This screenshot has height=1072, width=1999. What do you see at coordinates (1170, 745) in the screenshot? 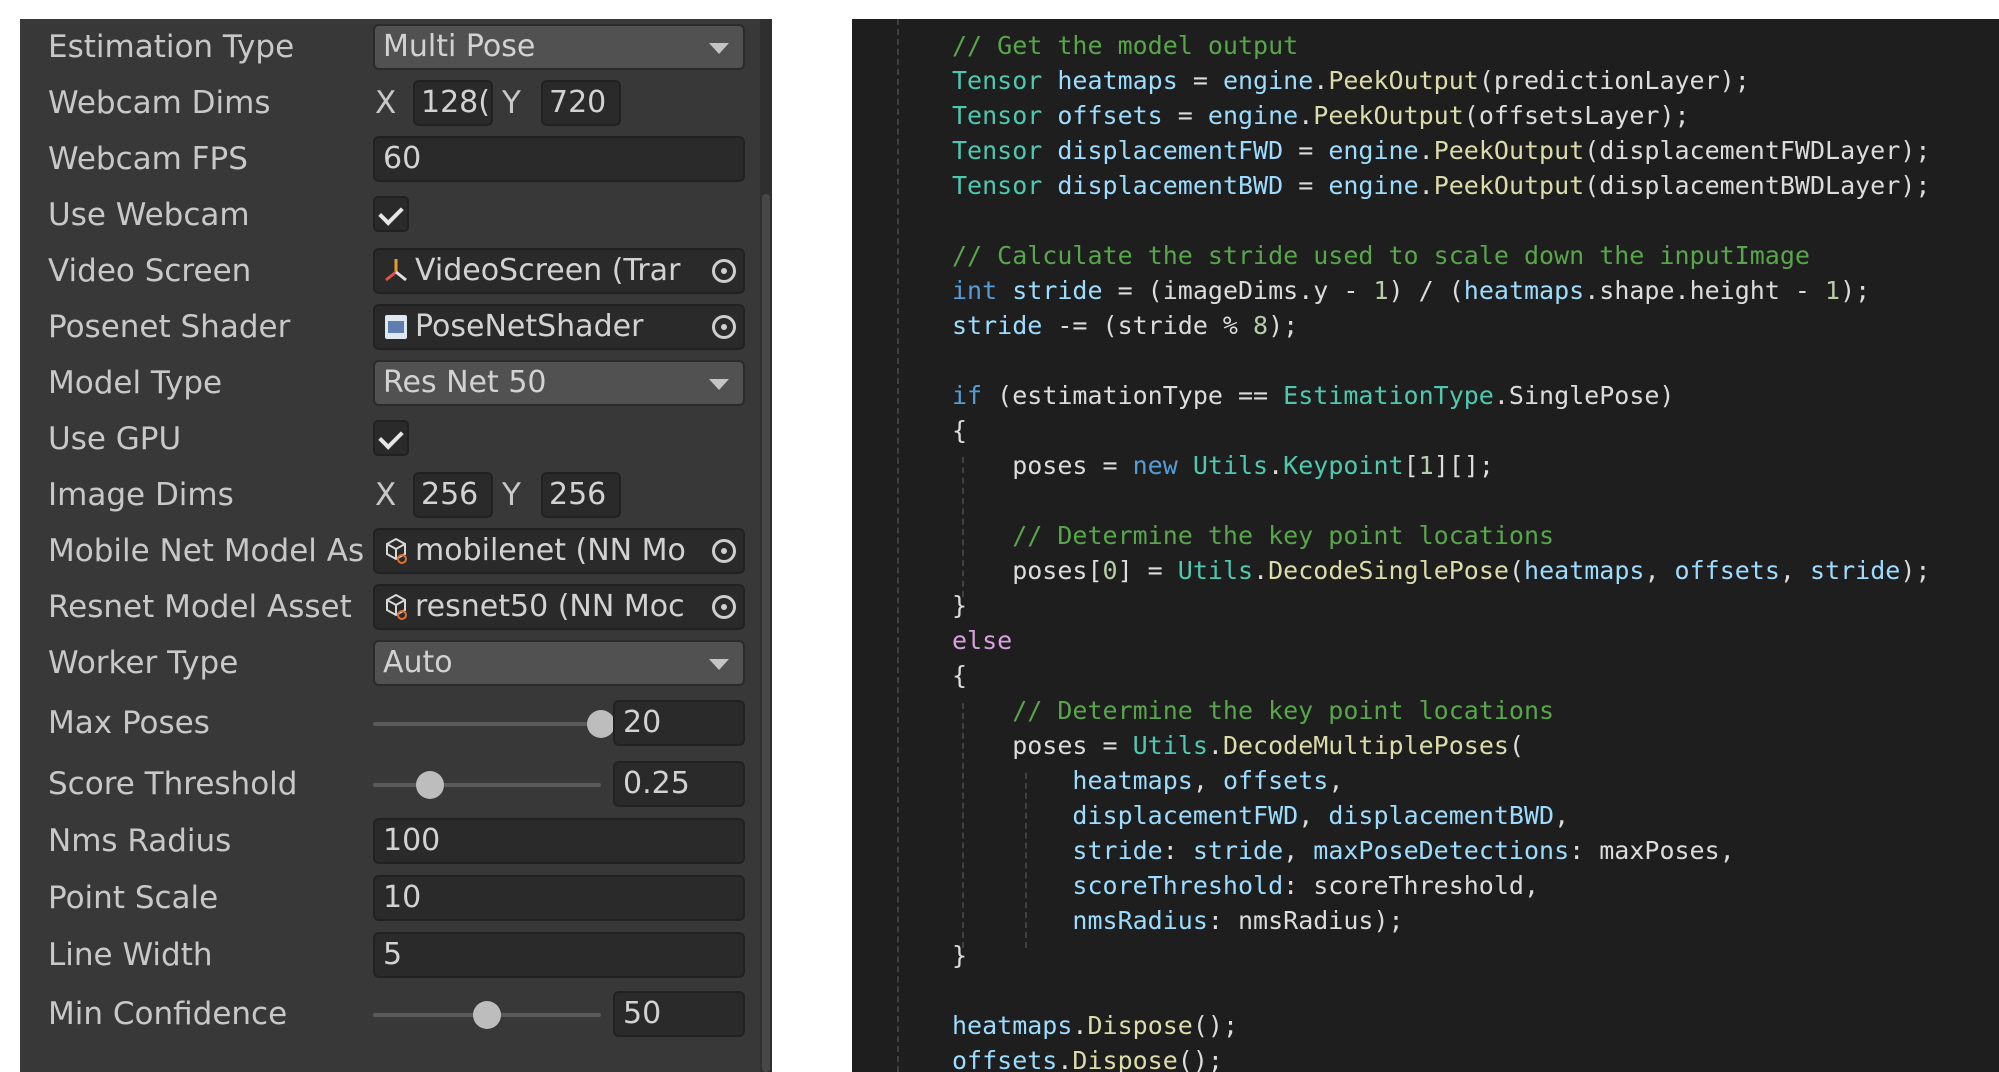
I see `code-token: Utils` at bounding box center [1170, 745].